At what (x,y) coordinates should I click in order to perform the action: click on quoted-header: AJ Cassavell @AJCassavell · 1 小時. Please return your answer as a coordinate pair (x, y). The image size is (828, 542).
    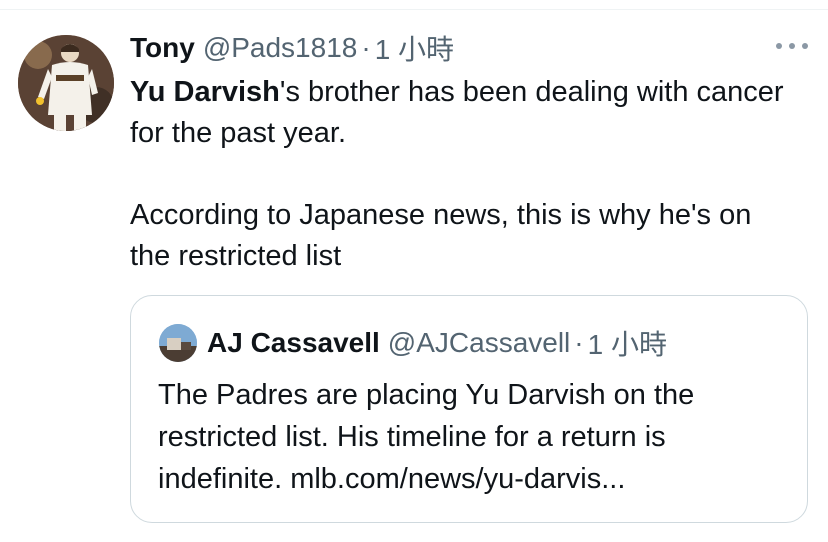
    Looking at the image, I should click on (437, 343).